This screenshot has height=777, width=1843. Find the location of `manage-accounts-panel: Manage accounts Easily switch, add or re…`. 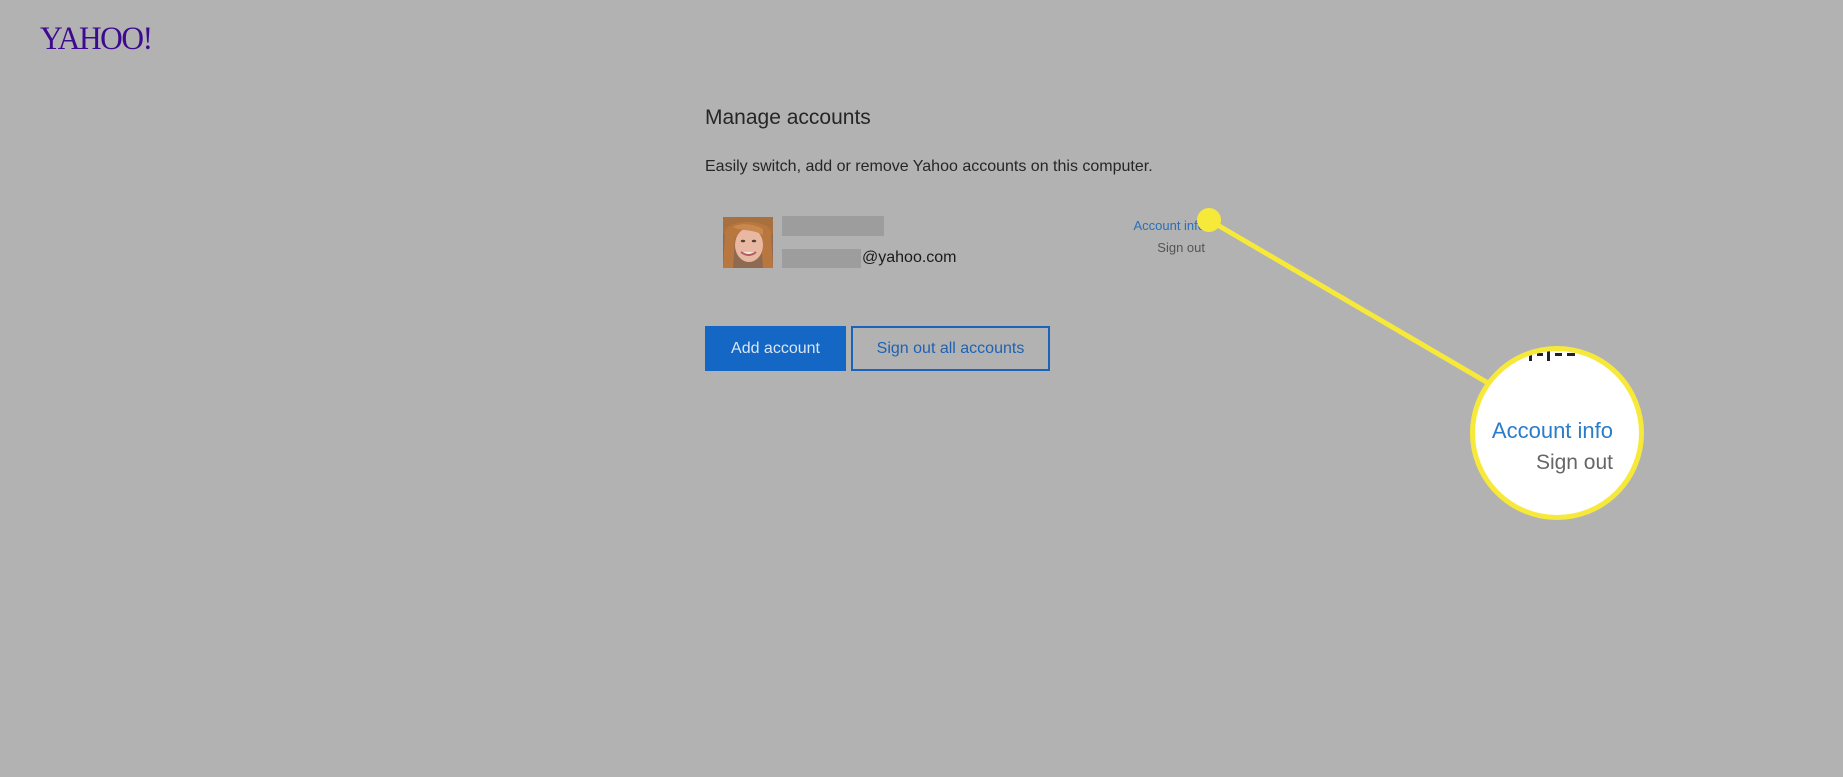

manage-accounts-panel: Manage accounts Easily switch, add or re… is located at coordinates (985, 238).